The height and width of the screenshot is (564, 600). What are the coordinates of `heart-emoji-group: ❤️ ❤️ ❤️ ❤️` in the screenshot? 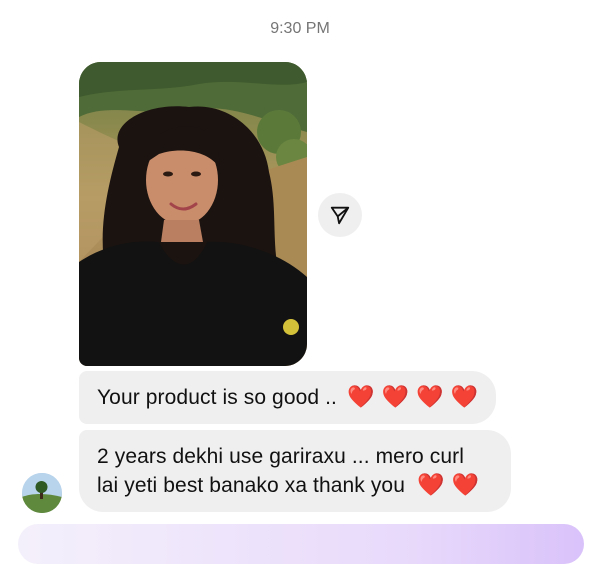 It's located at (412, 397).